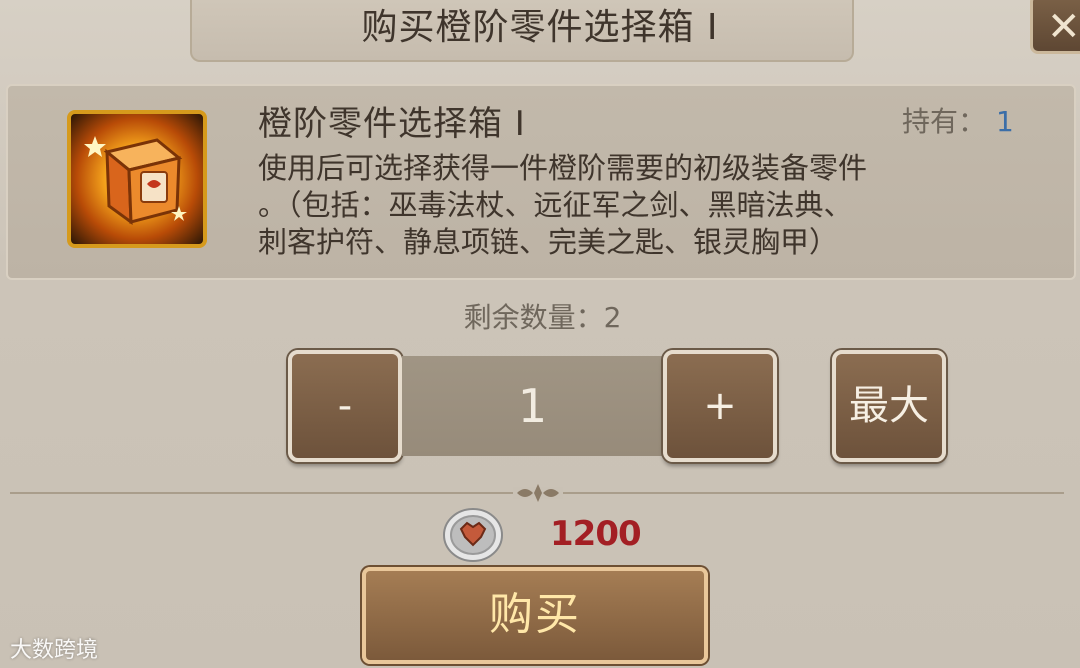  What do you see at coordinates (540, 27) in the screenshot?
I see `dialog-title: 购买橙阶零件选择箱 Ⅰ` at bounding box center [540, 27].